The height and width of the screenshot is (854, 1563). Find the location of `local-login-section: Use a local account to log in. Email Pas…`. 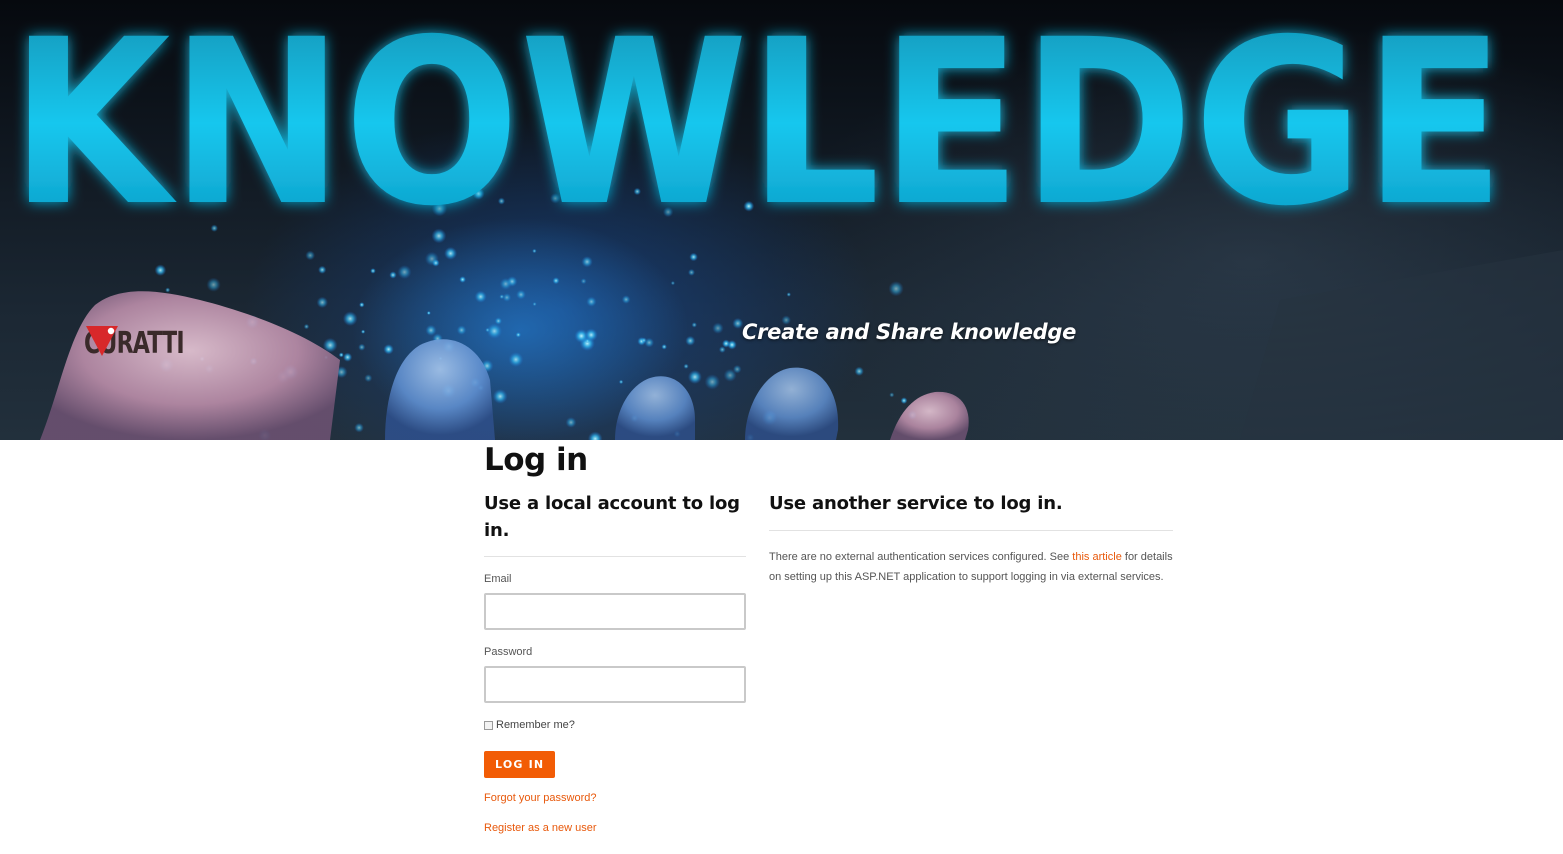

local-login-section: Use a local account to log in. Email Pas… is located at coordinates (615, 662).